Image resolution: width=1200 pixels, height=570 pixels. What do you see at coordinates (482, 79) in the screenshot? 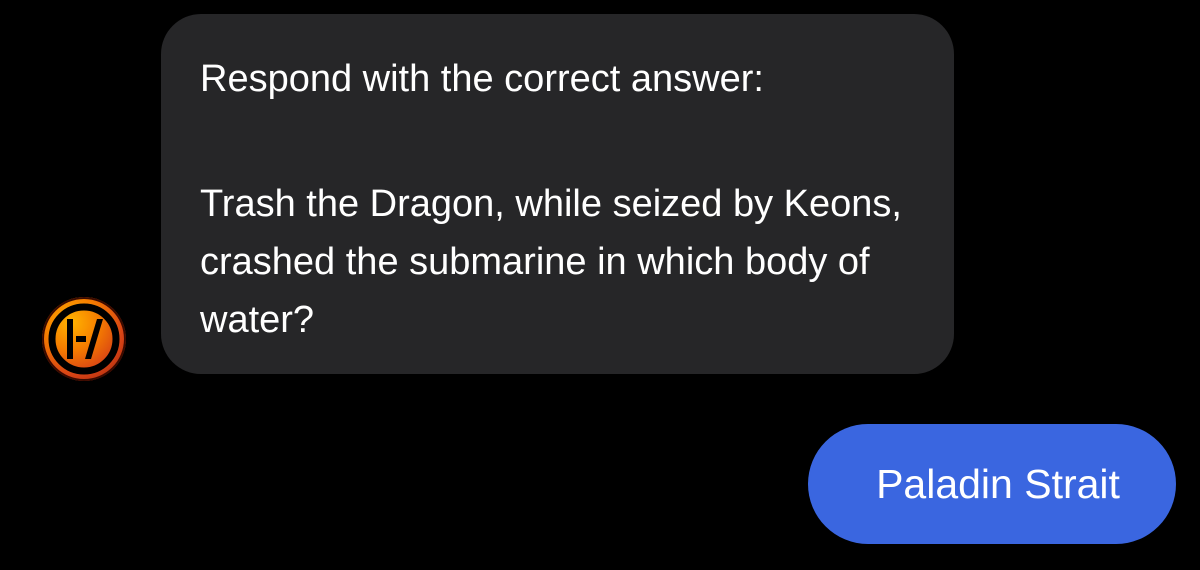
I see `message-prompt-text: Respond with the correct answer:` at bounding box center [482, 79].